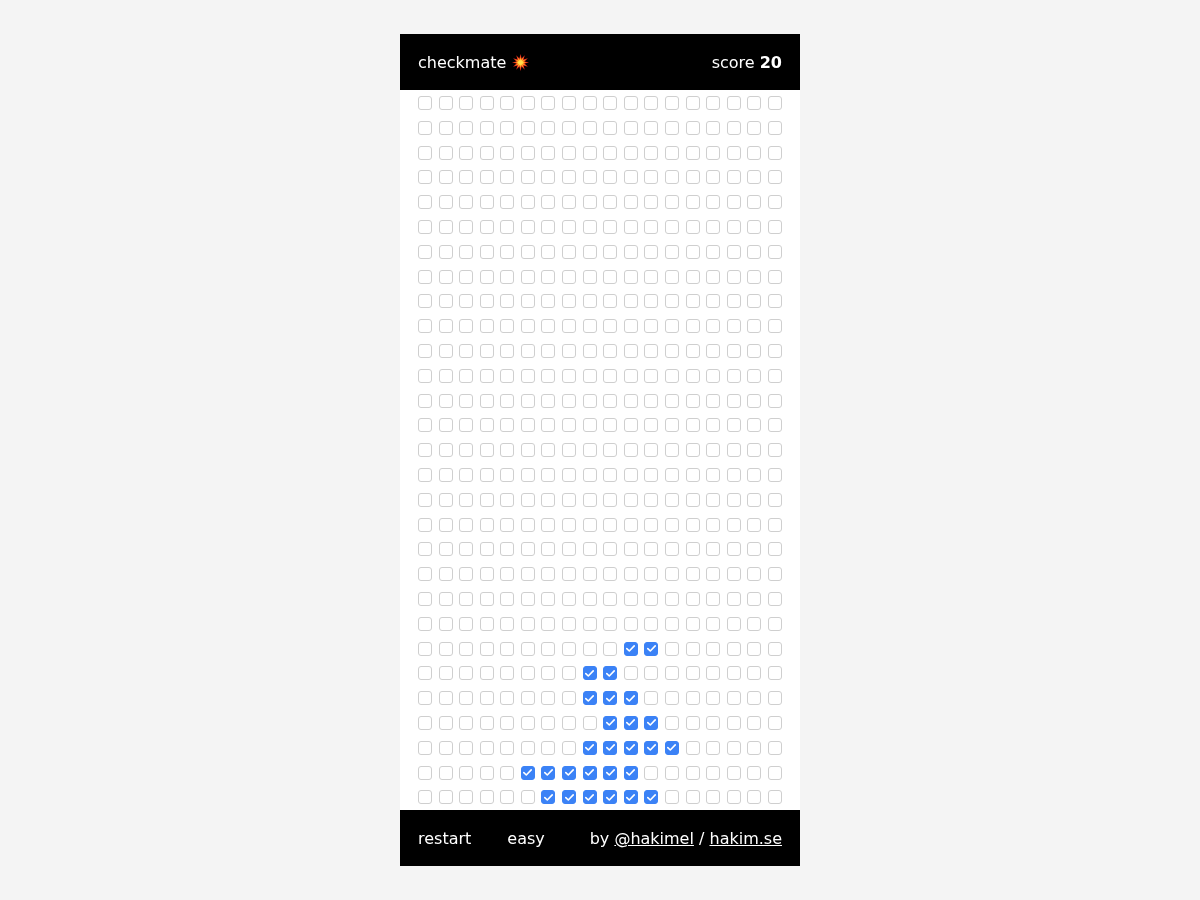 This screenshot has height=900, width=1200. I want to click on footer-link-button: easy, so click(526, 838).